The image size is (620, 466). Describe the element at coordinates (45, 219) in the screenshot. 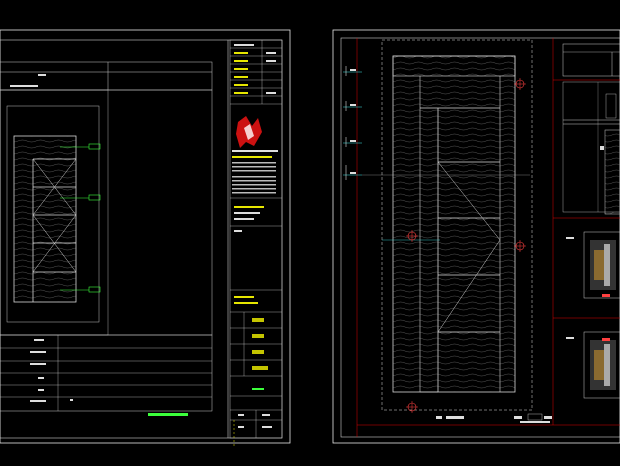

I see `door-elevation-left` at that location.